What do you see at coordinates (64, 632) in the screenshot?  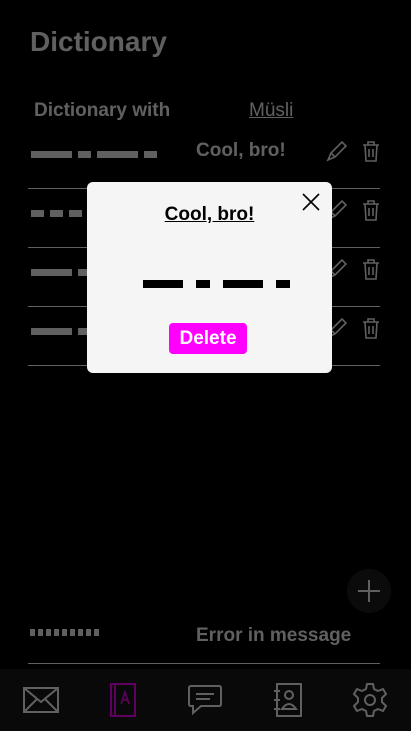 I see `message-morse-code` at bounding box center [64, 632].